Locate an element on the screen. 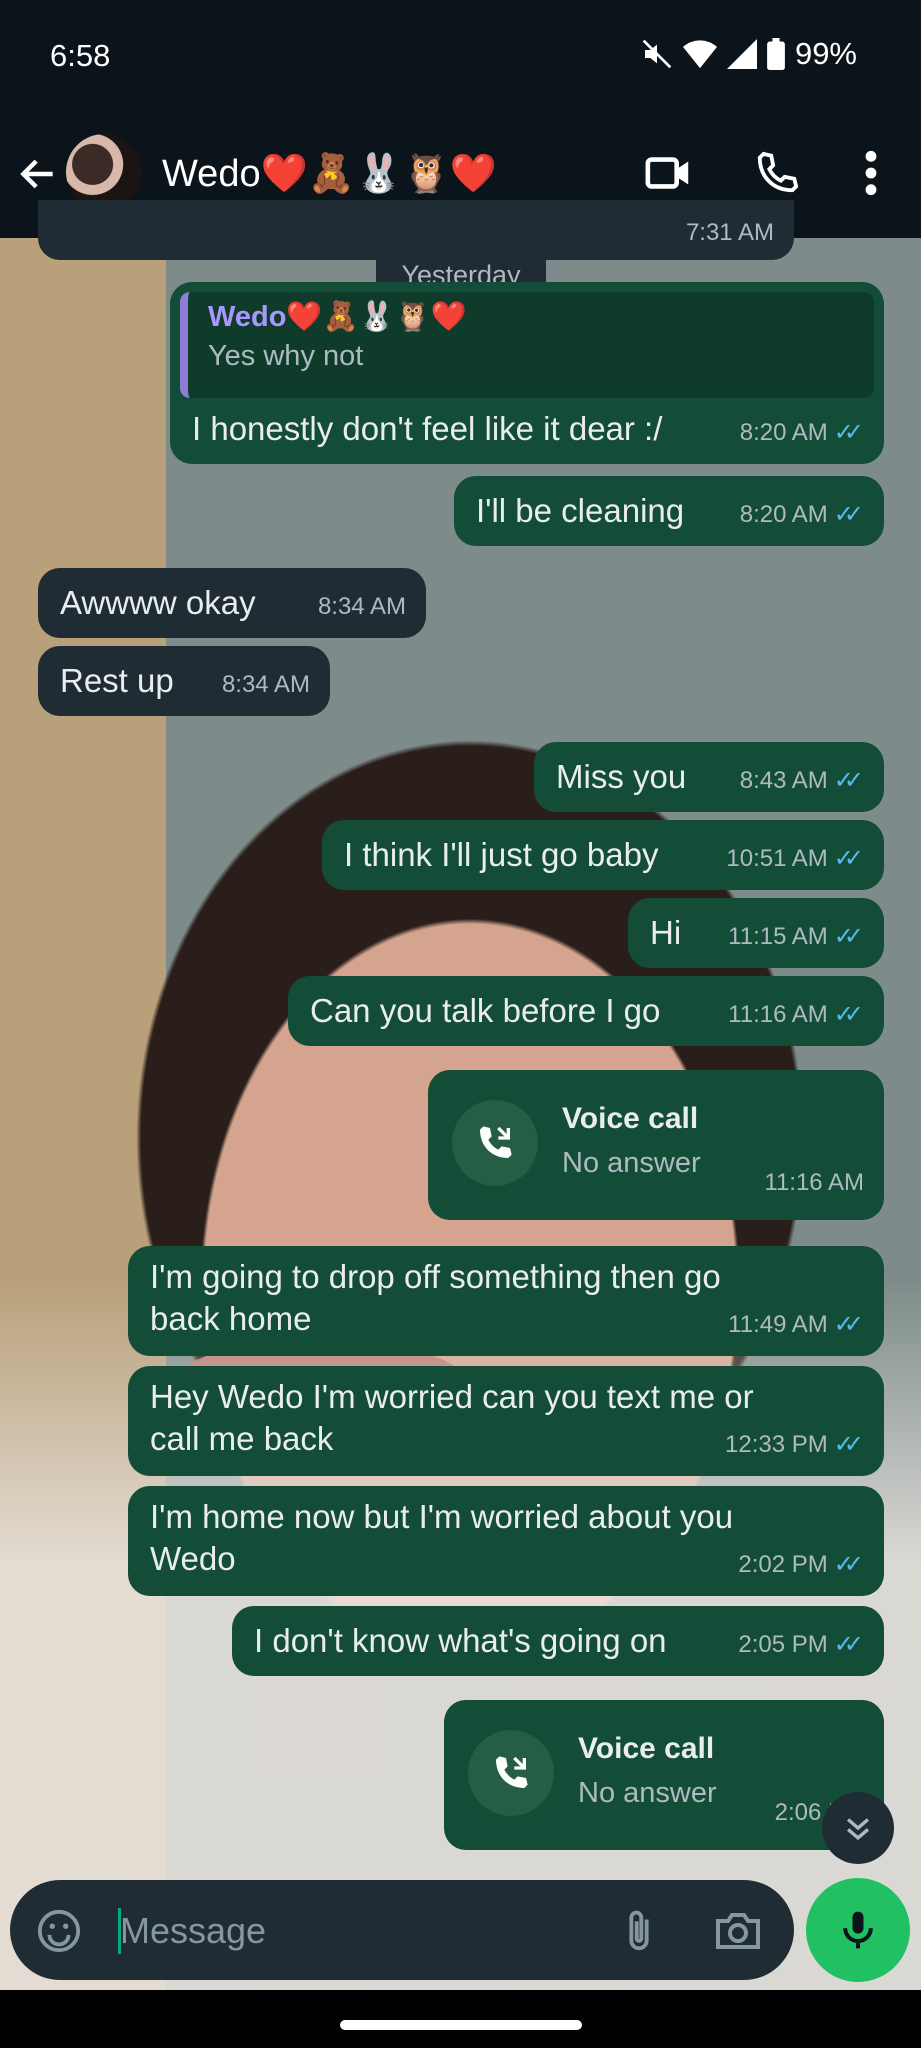  status-time: 6:58 is located at coordinates (80, 55).